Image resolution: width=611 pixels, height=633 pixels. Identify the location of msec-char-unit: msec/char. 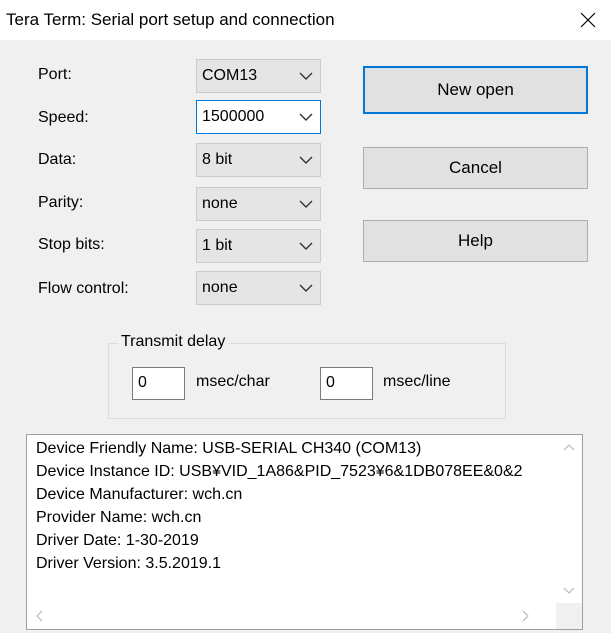
(233, 381).